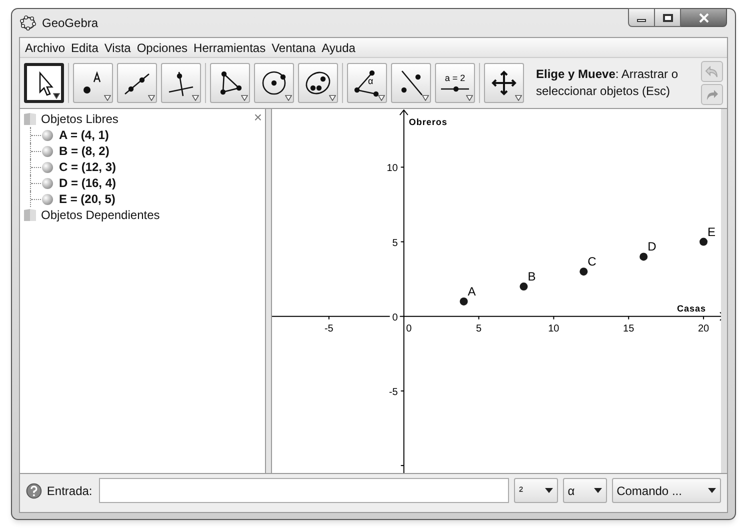 This screenshot has height=531, width=749. I want to click on menu-item: Ventana, so click(293, 47).